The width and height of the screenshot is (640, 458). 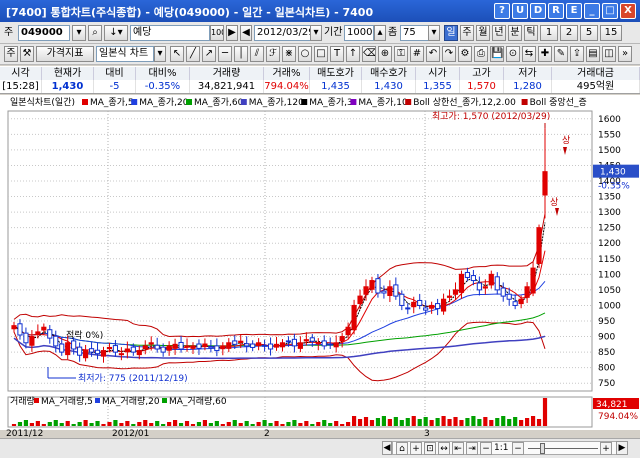 I want to click on maximize-button: □, so click(x=610, y=11).